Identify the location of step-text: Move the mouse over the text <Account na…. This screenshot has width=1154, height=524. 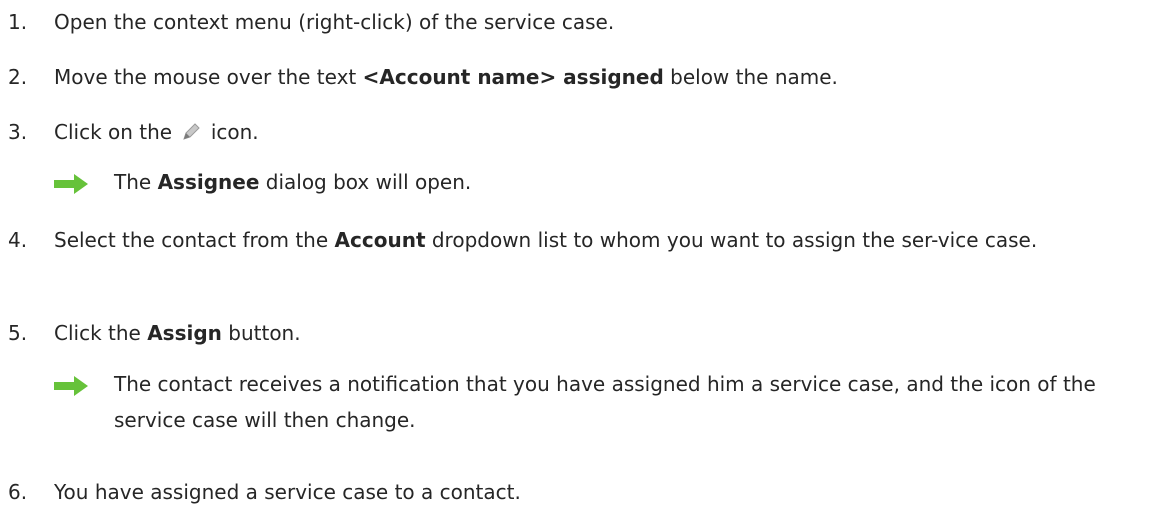
(446, 77).